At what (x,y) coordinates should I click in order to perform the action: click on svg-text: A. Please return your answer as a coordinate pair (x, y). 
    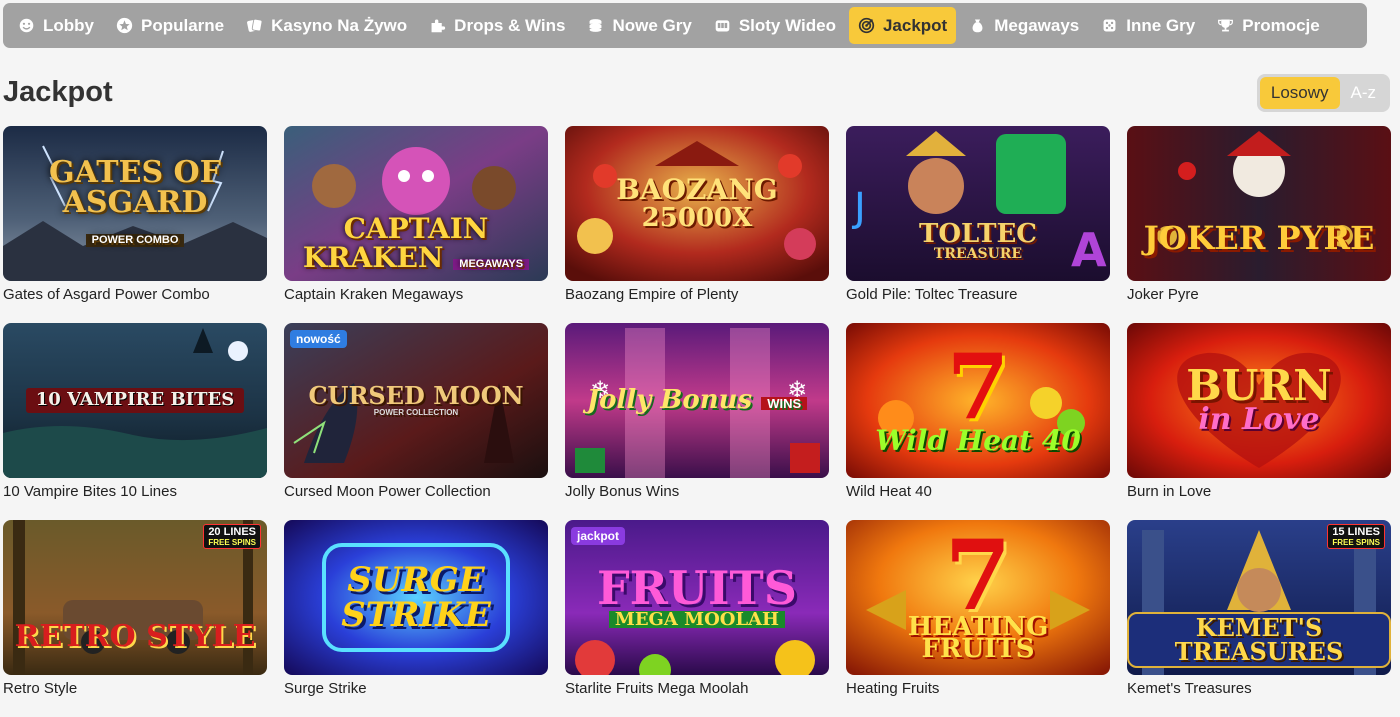
    Looking at the image, I should click on (1089, 250).